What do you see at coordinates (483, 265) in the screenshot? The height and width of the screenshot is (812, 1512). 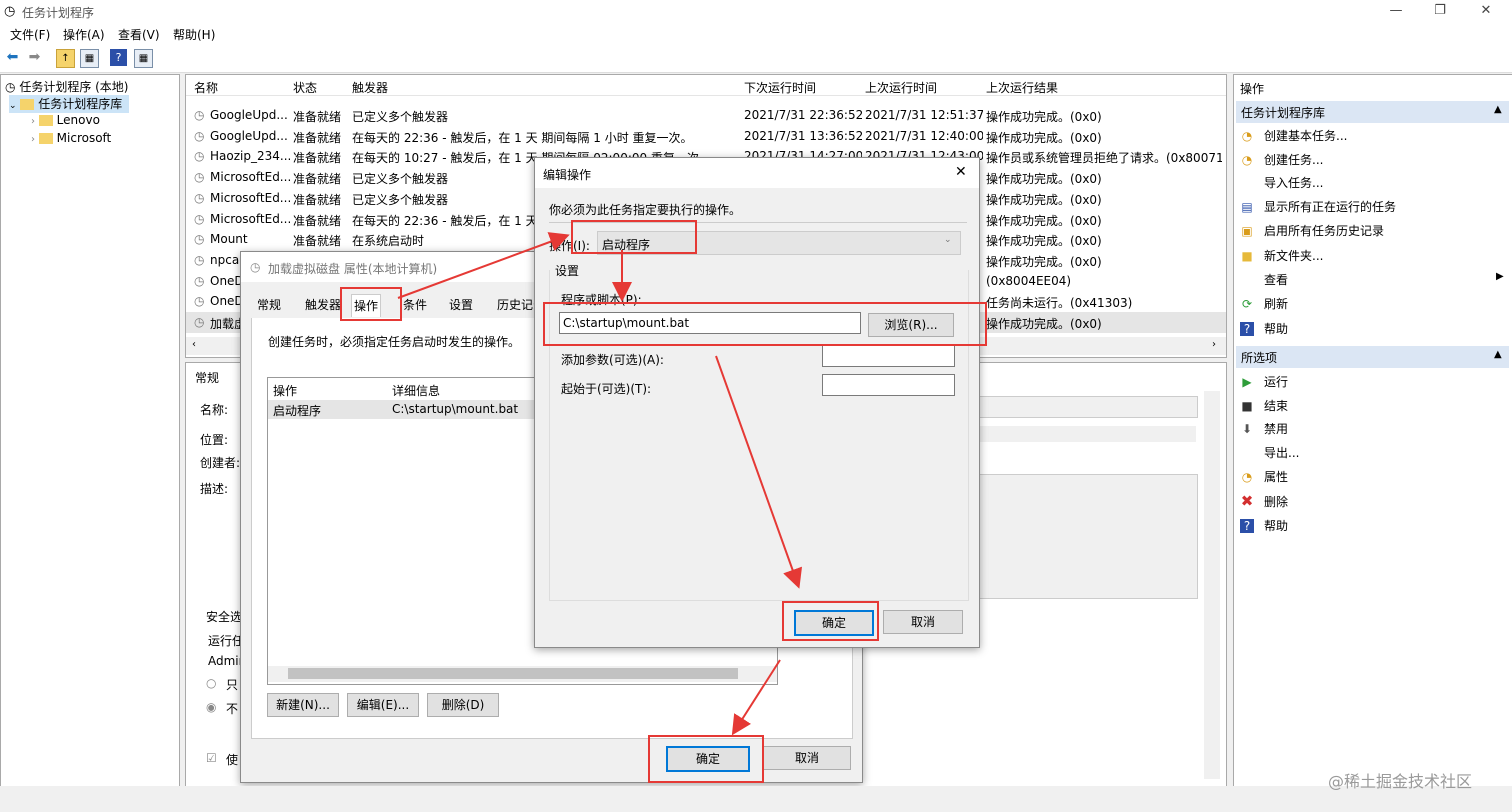 I see `arrow-tab-to-type` at bounding box center [483, 265].